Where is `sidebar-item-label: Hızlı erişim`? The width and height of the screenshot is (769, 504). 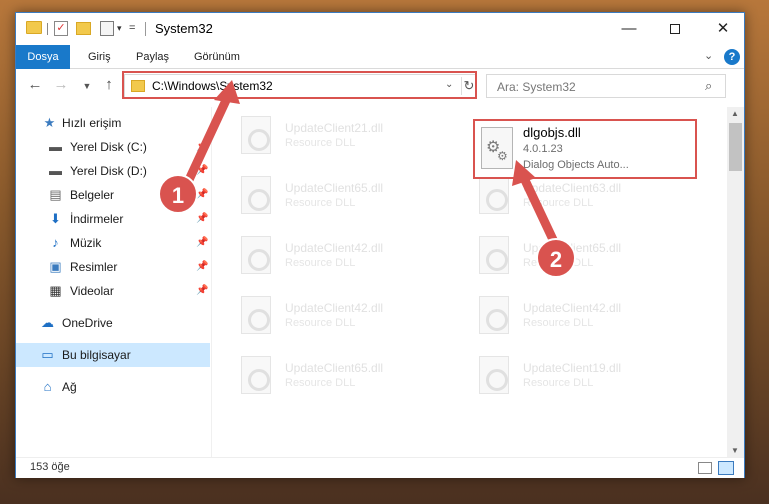
sidebar-item-label: Hızlı erişim is located at coordinates (92, 123).